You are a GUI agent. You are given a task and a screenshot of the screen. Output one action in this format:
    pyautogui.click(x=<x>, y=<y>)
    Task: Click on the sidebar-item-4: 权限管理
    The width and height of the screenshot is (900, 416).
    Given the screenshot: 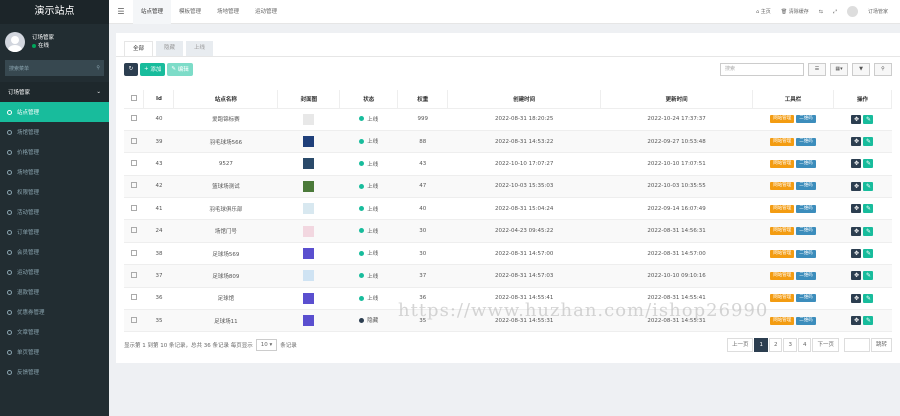 What is the action you would take?
    pyautogui.click(x=54, y=192)
    